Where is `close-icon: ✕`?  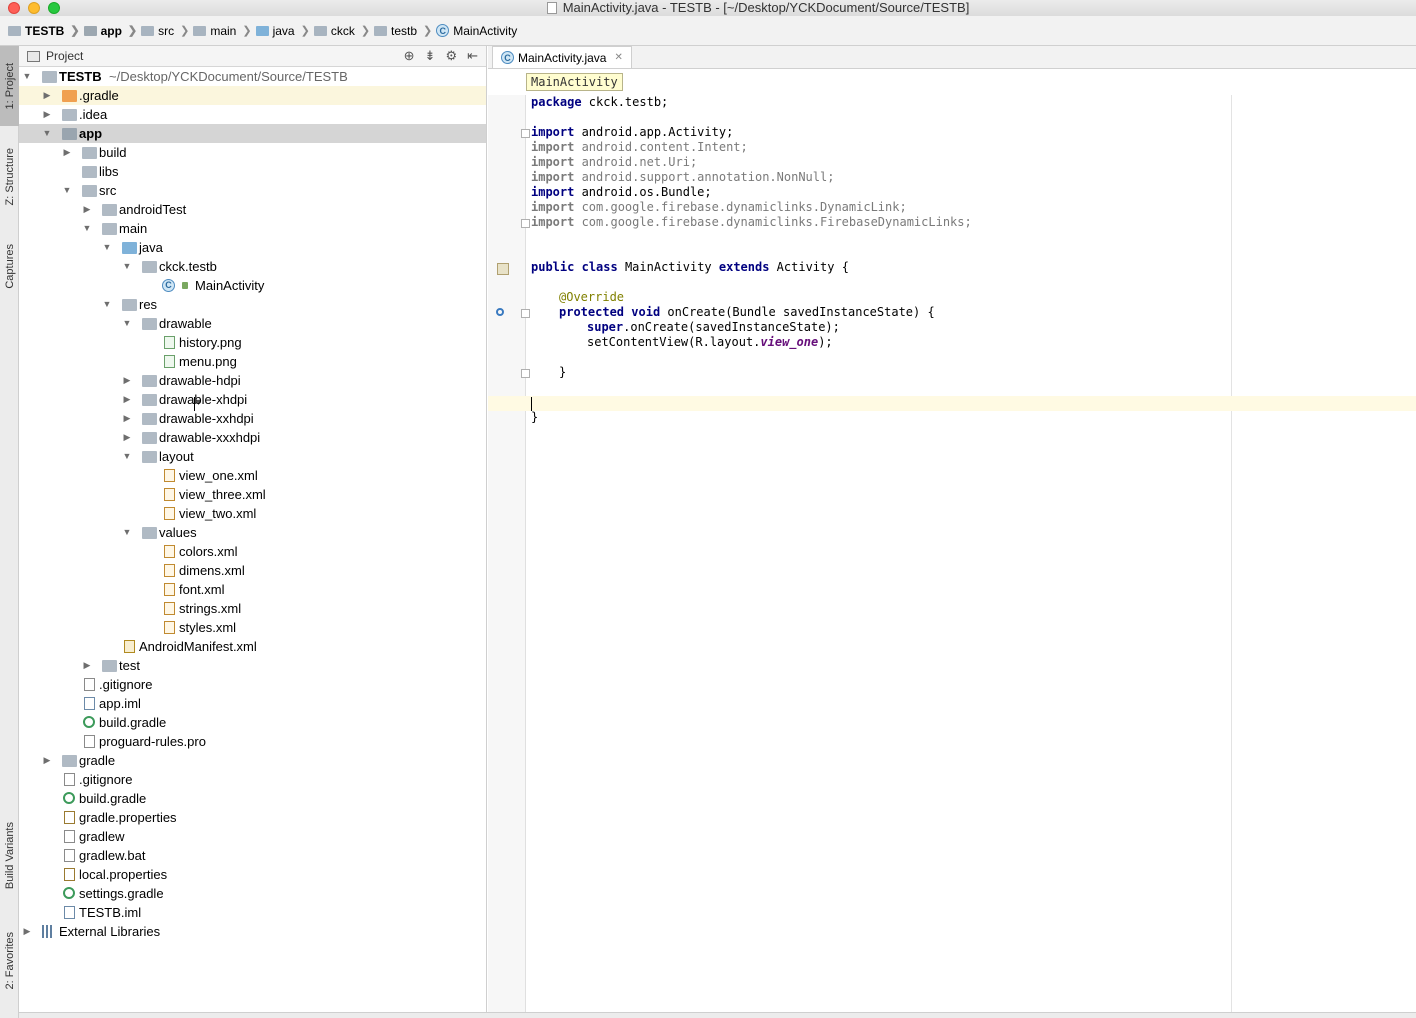 close-icon: ✕ is located at coordinates (618, 57).